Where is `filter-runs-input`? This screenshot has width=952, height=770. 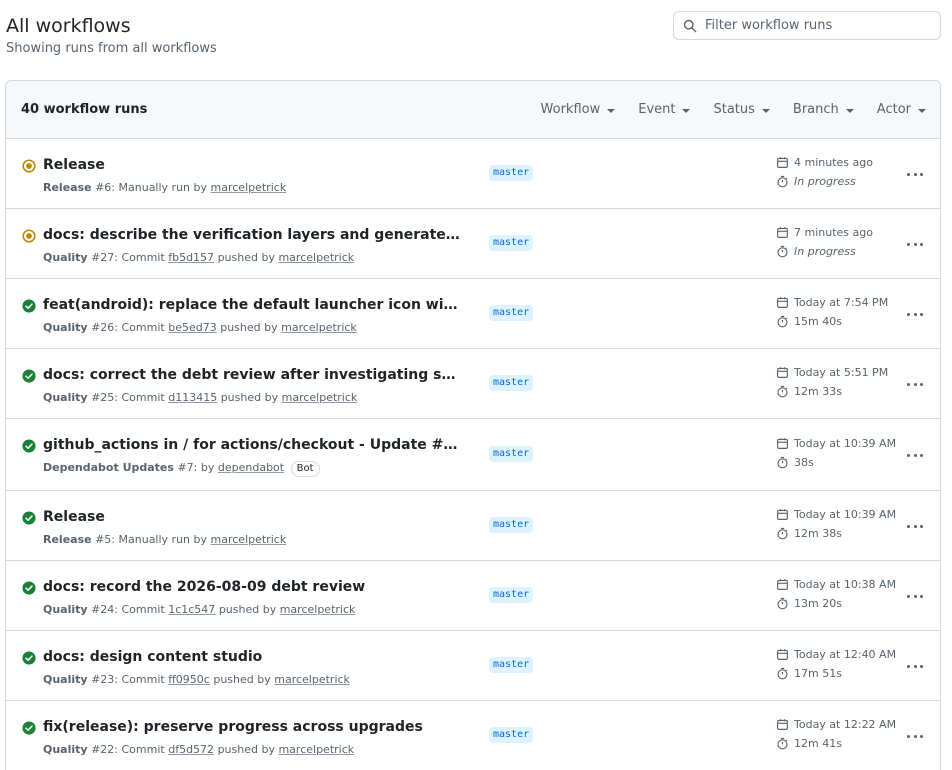
filter-runs-input is located at coordinates (820, 25).